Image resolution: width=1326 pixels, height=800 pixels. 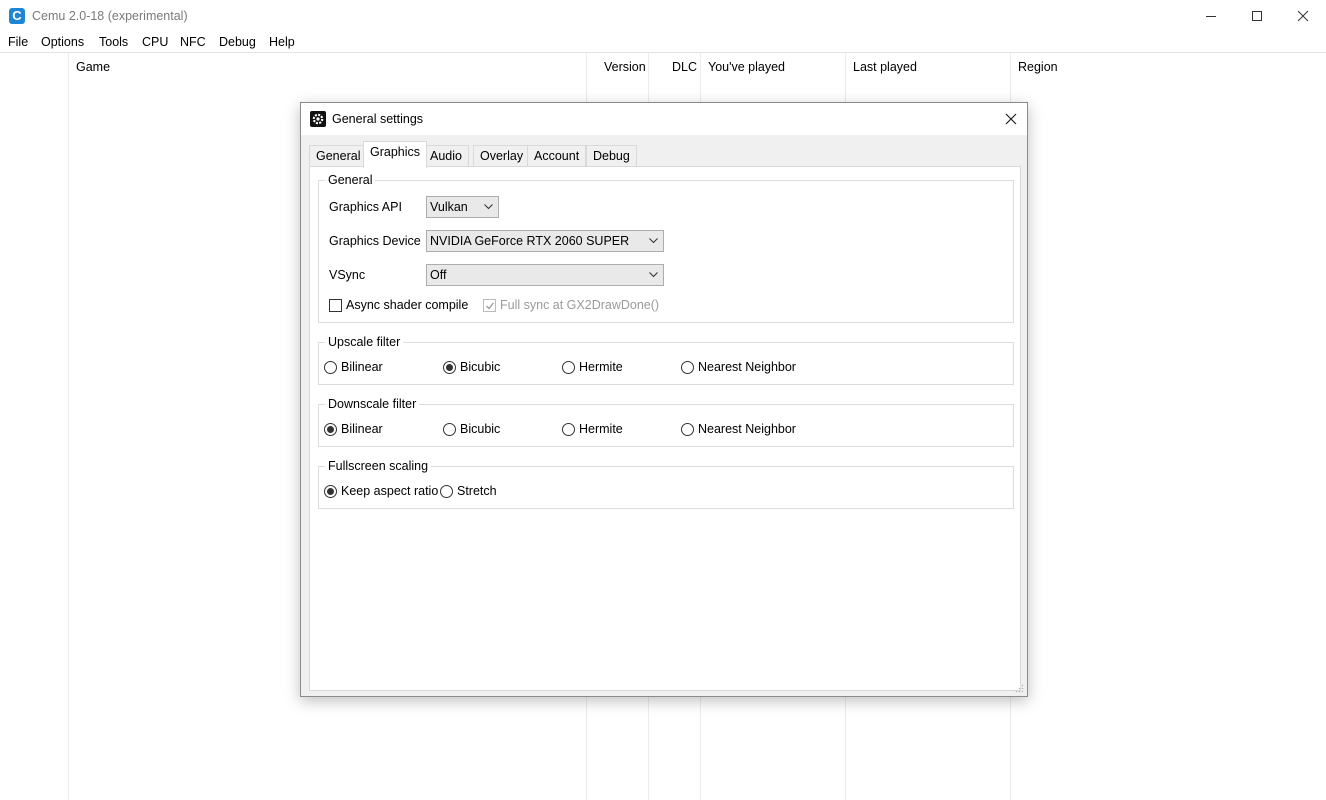 What do you see at coordinates (375, 241) in the screenshot?
I see `graphics-device-label: Graphics Device` at bounding box center [375, 241].